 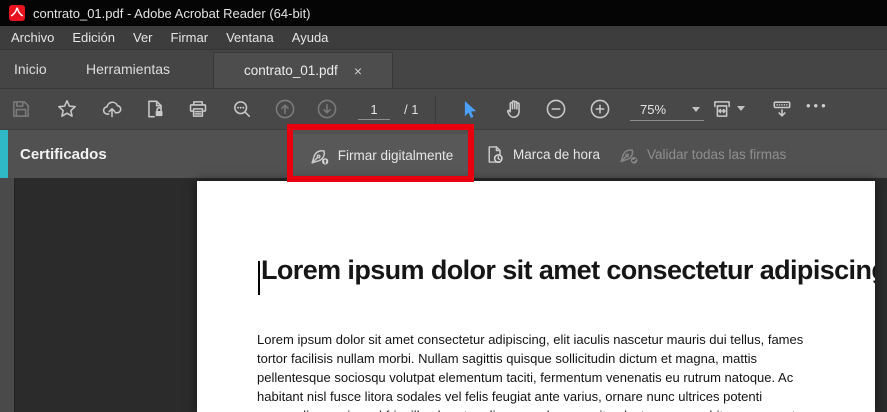 What do you see at coordinates (320, 157) in the screenshot?
I see `pen-nib-icon` at bounding box center [320, 157].